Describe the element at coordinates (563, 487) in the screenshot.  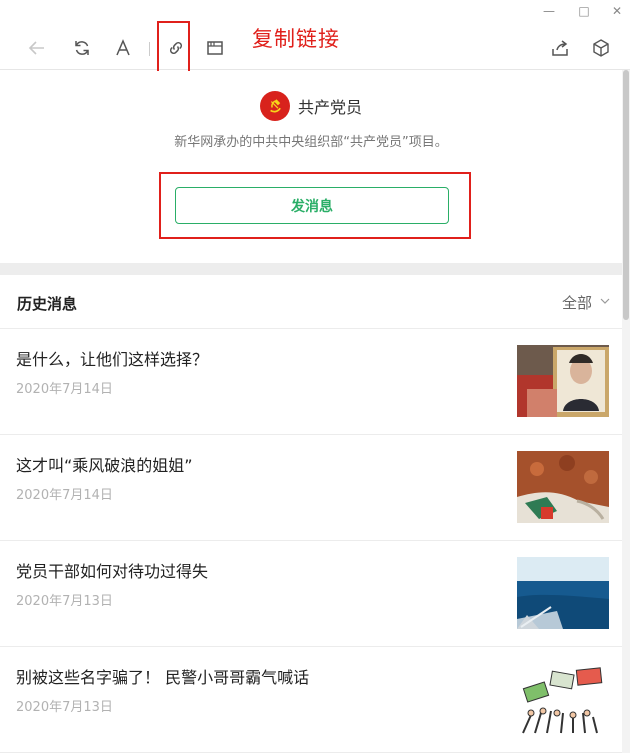
I see `article-thumbnail-harvest` at that location.